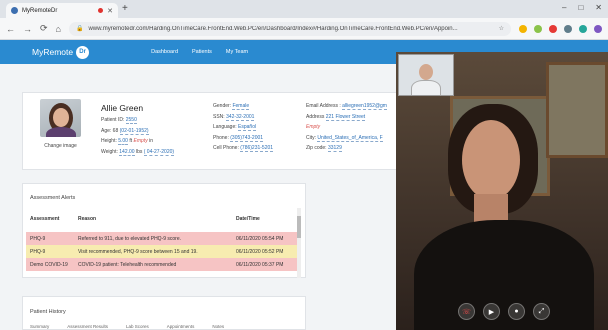 The image size is (608, 330). I want to click on app-logo: MyRemote Dr, so click(61, 52).